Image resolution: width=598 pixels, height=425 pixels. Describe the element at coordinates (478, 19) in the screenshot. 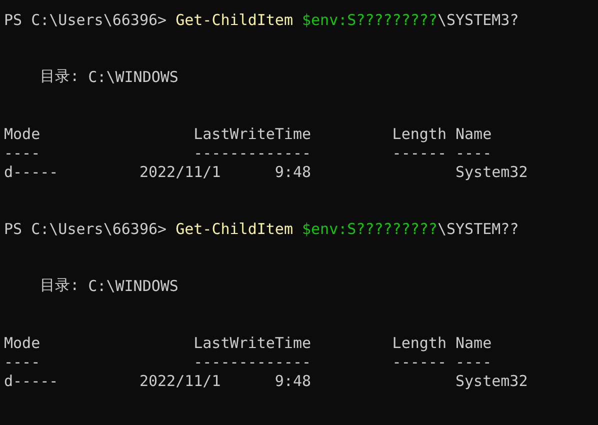

I see `path-text: \SYSTEM3?` at that location.